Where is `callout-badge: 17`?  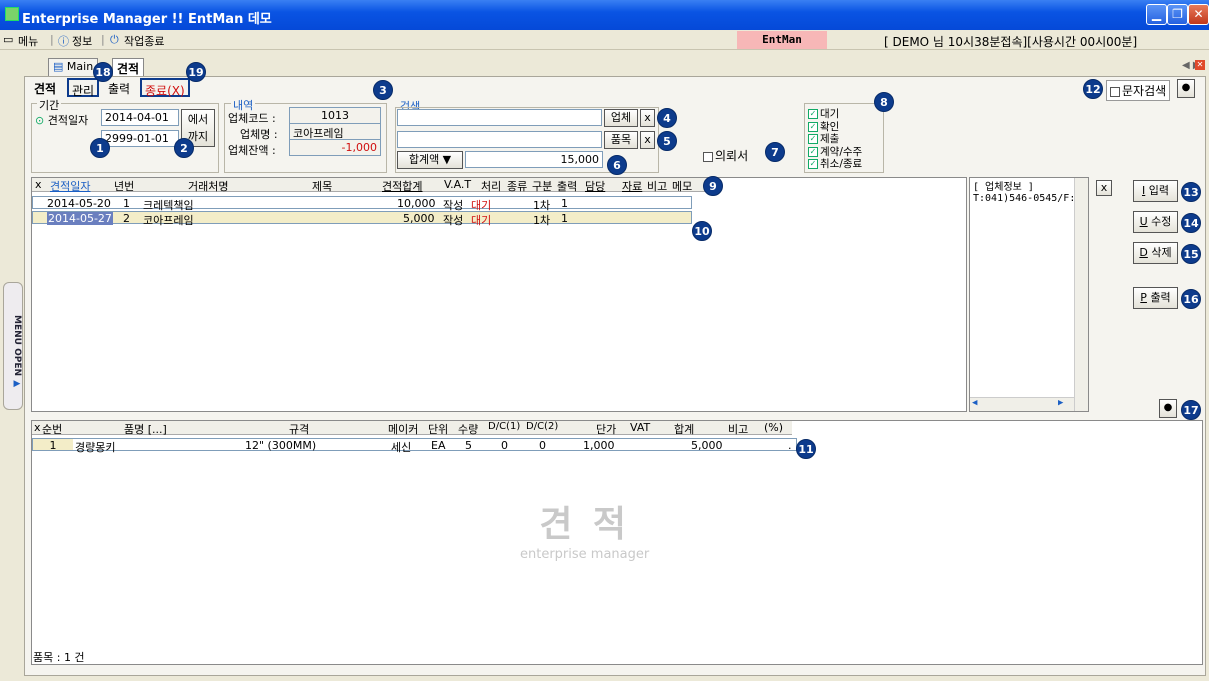 callout-badge: 17 is located at coordinates (1191, 410).